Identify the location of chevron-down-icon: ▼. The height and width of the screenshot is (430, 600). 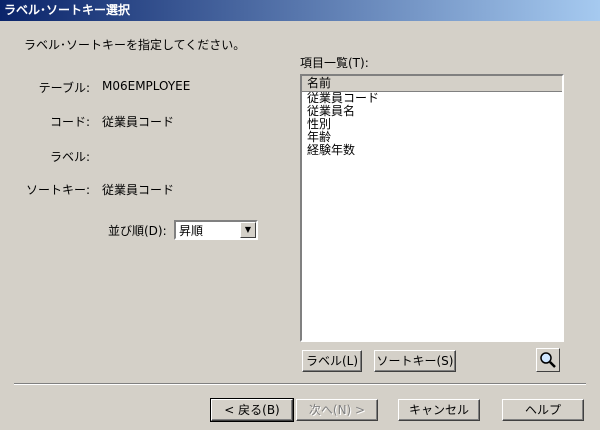
(248, 230).